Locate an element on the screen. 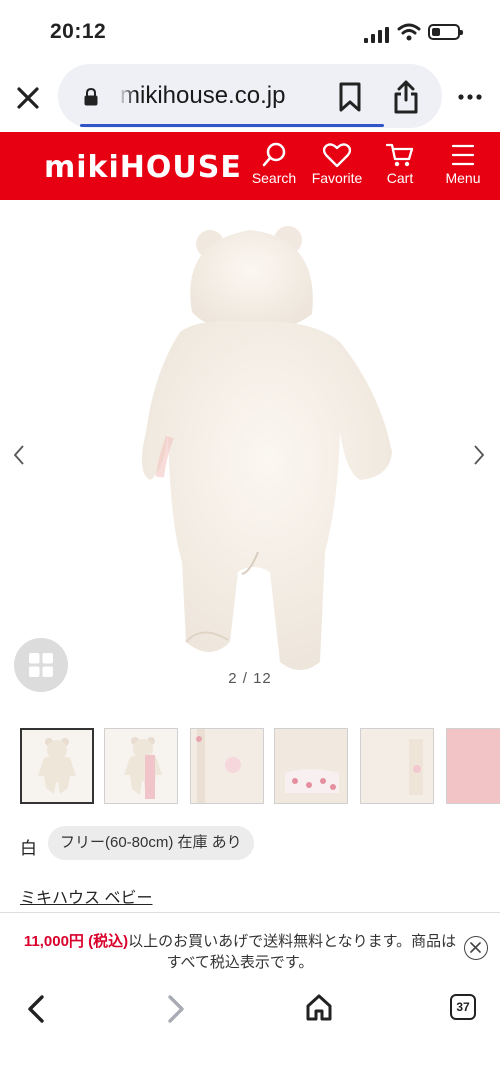 This screenshot has width=500, height=1080. heart-icon is located at coordinates (337, 155).